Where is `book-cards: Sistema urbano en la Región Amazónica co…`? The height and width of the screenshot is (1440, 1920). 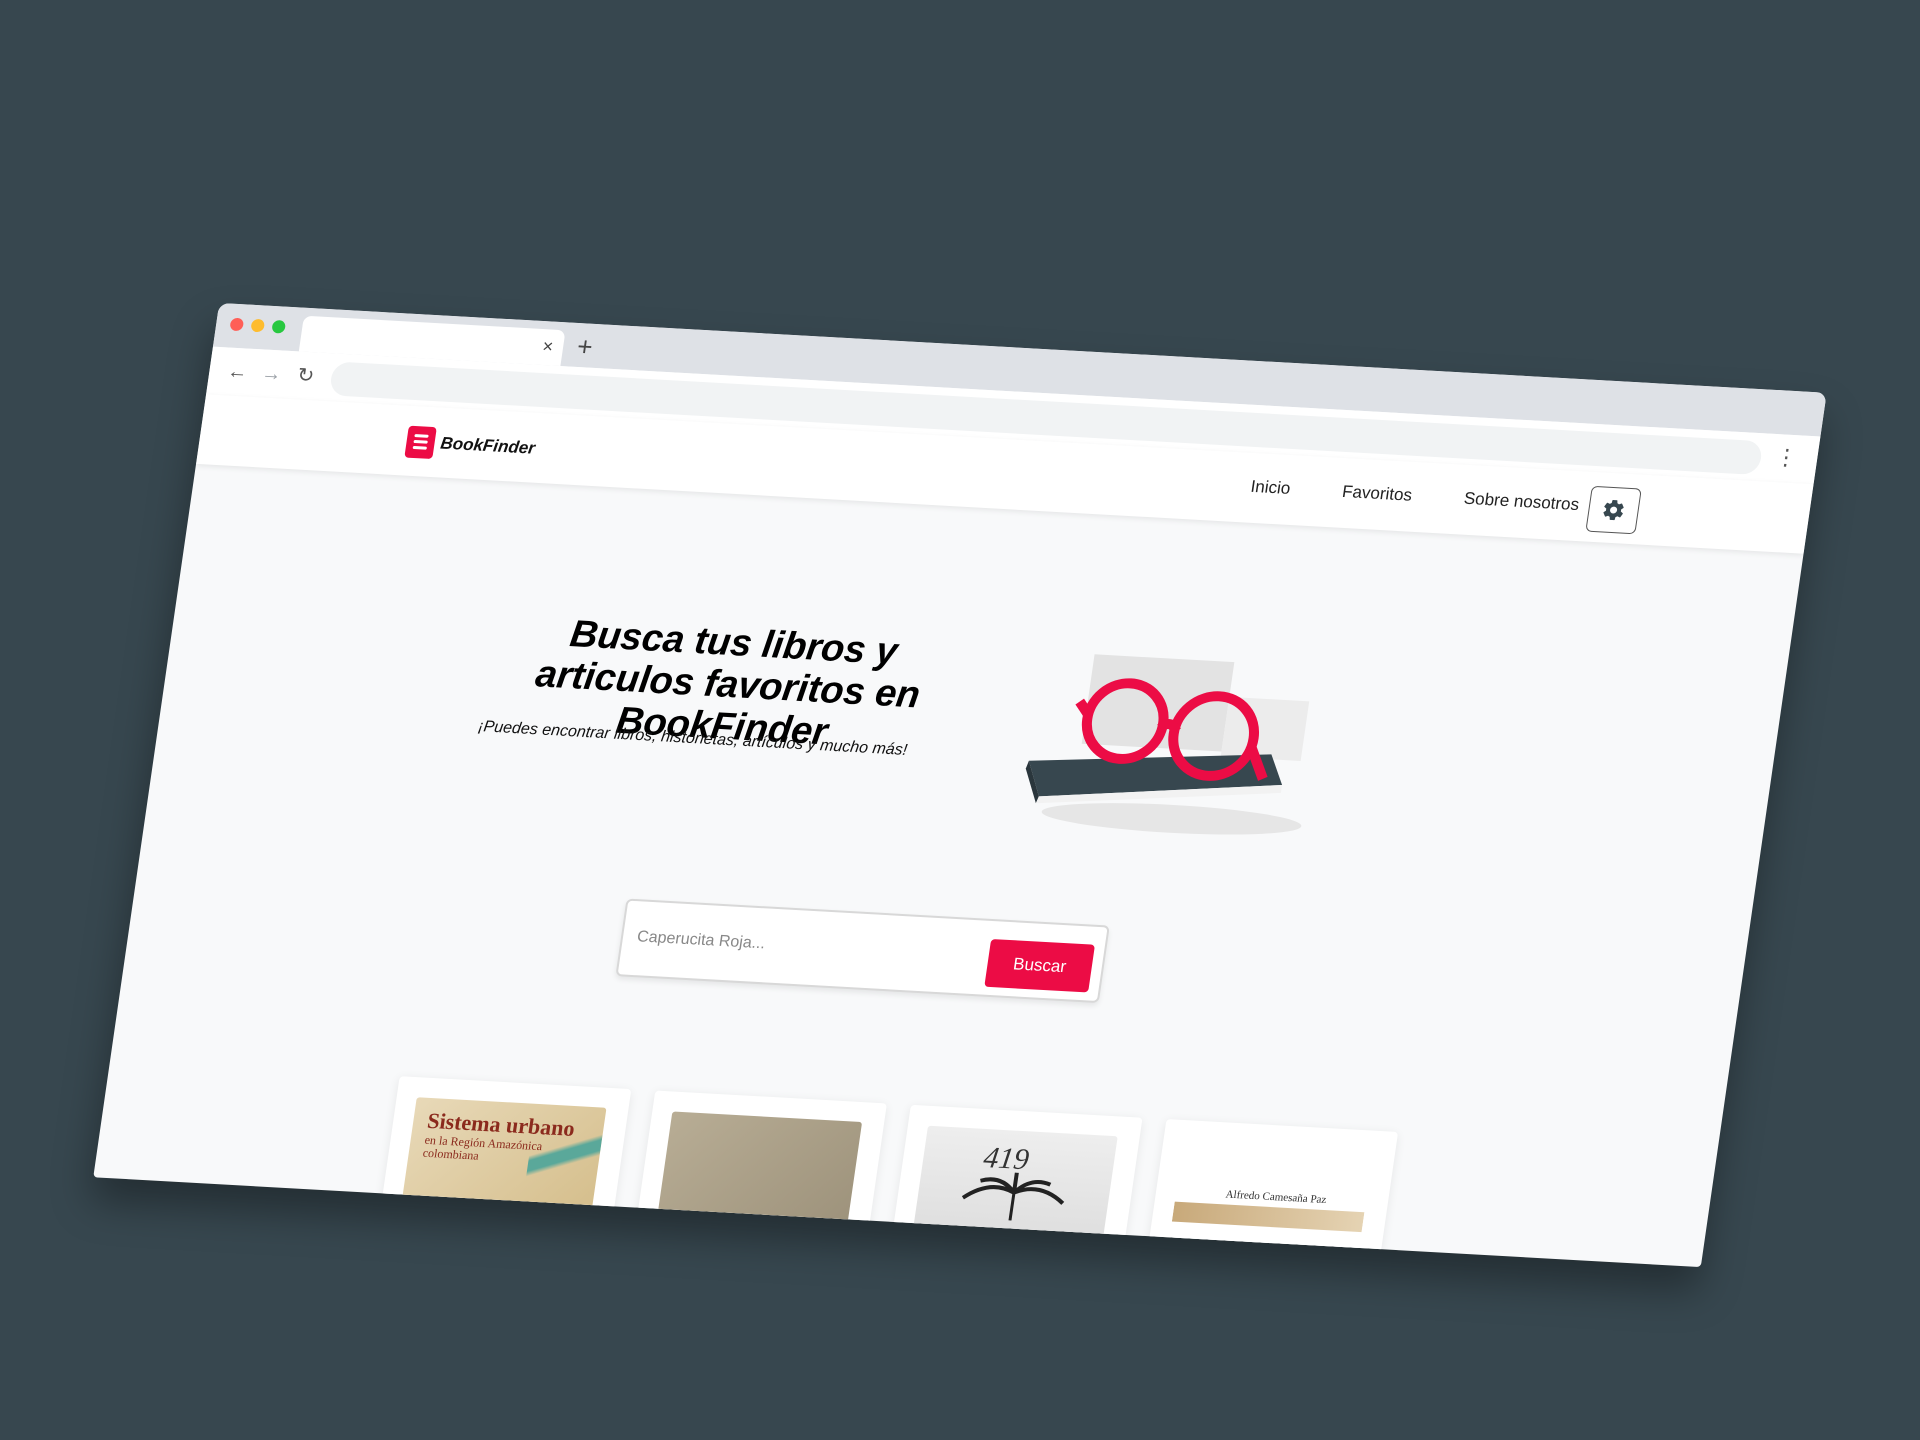
book-cards: Sistema urbano en la Región Amazónica co… is located at coordinates (887, 1172).